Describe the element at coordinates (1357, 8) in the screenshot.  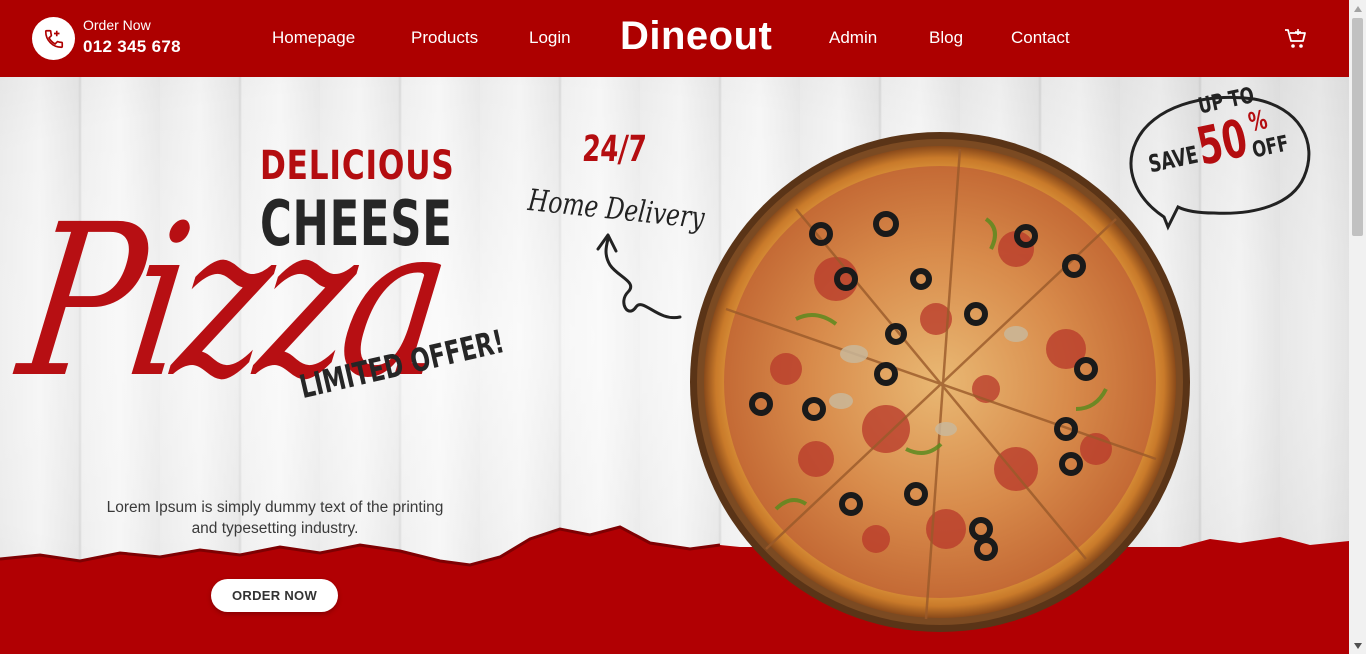
I see `scroll-up-arrow-icon` at that location.